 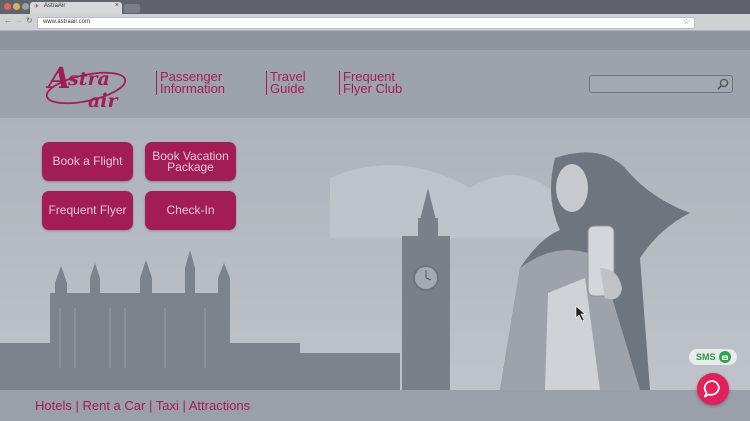 What do you see at coordinates (686, 21) in the screenshot?
I see `star-icon: ☆` at bounding box center [686, 21].